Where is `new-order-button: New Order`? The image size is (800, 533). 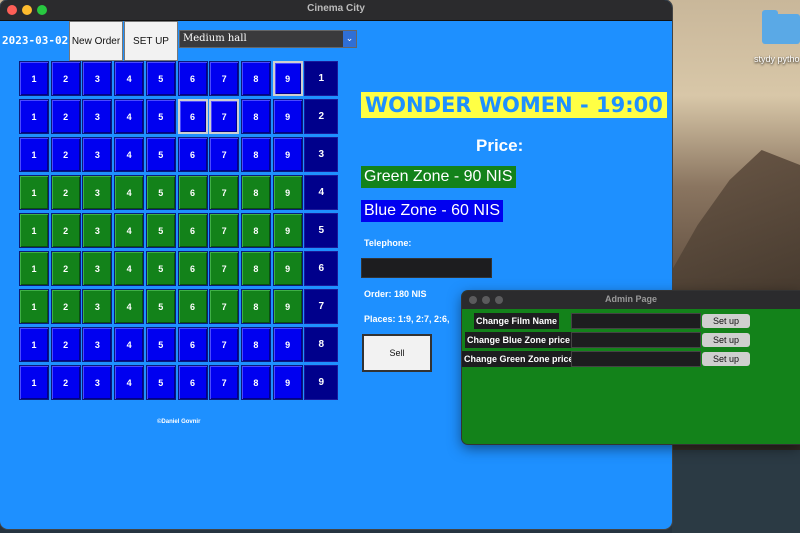
new-order-button: New Order is located at coordinates (96, 41).